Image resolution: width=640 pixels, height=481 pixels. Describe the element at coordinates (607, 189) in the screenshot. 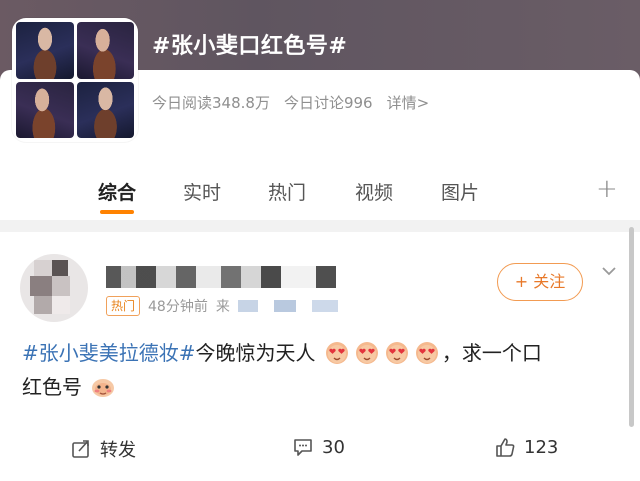

I see `plus-icon: +` at that location.